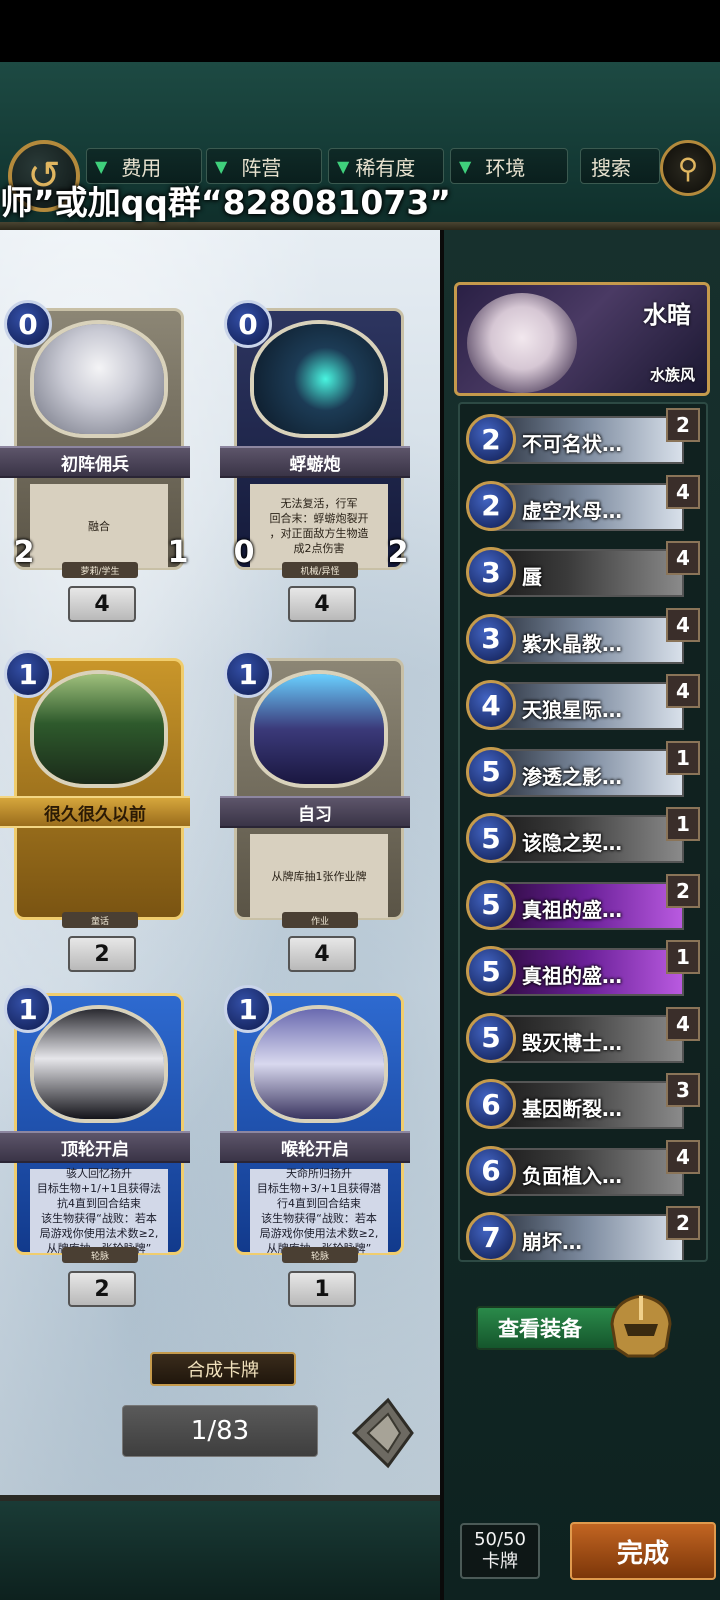  Describe the element at coordinates (491, 1170) in the screenshot. I see `deck-item-cost: 6` at that location.